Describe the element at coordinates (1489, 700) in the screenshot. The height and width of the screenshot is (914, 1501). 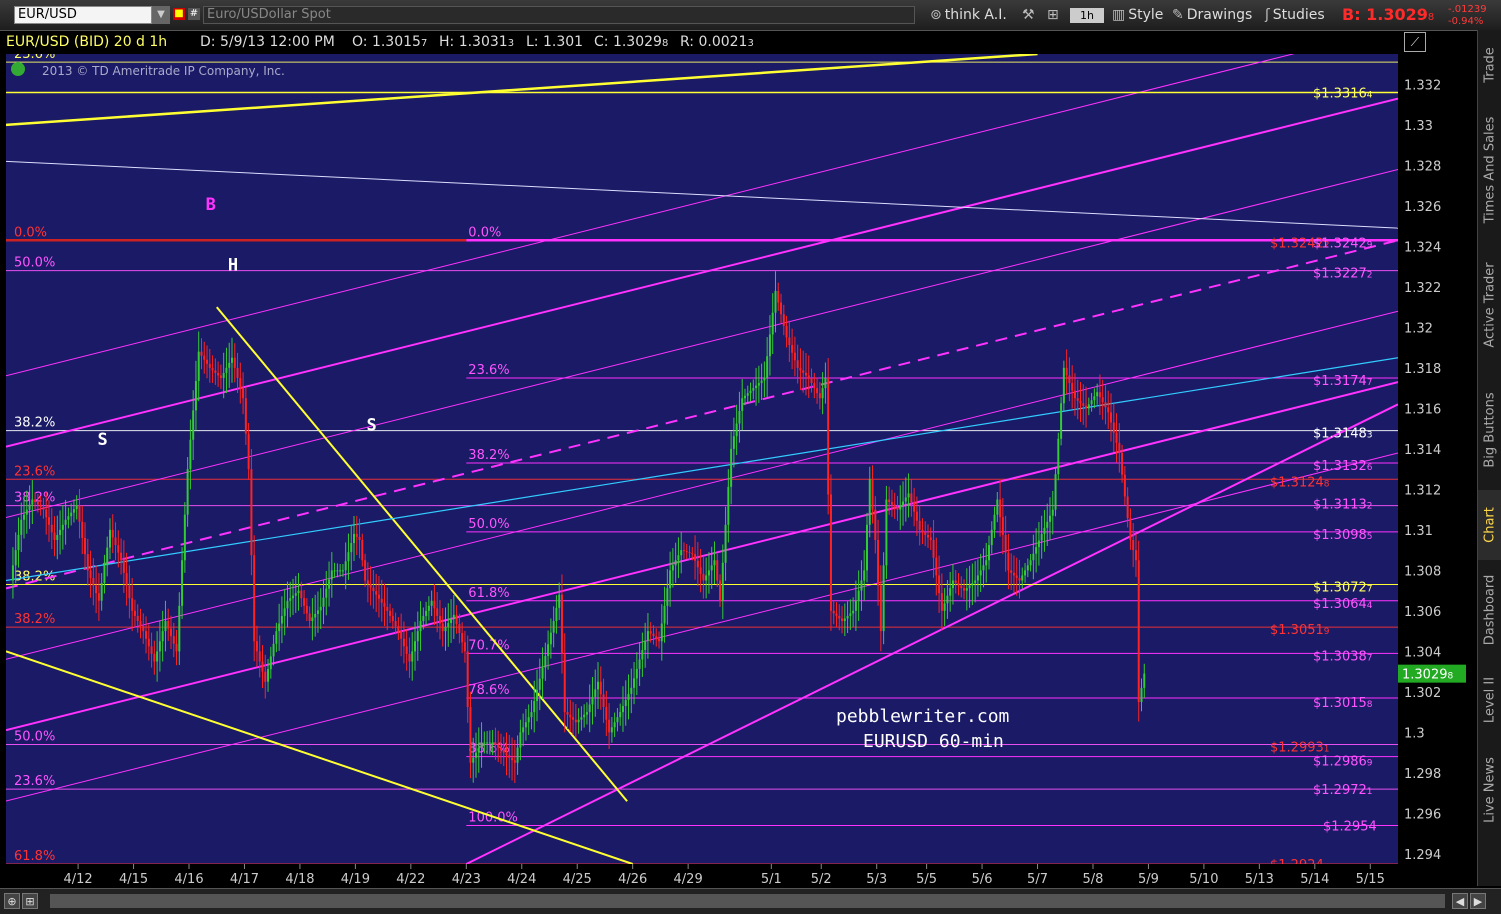
I see `sidebar-tab-level-ii: Level II` at that location.